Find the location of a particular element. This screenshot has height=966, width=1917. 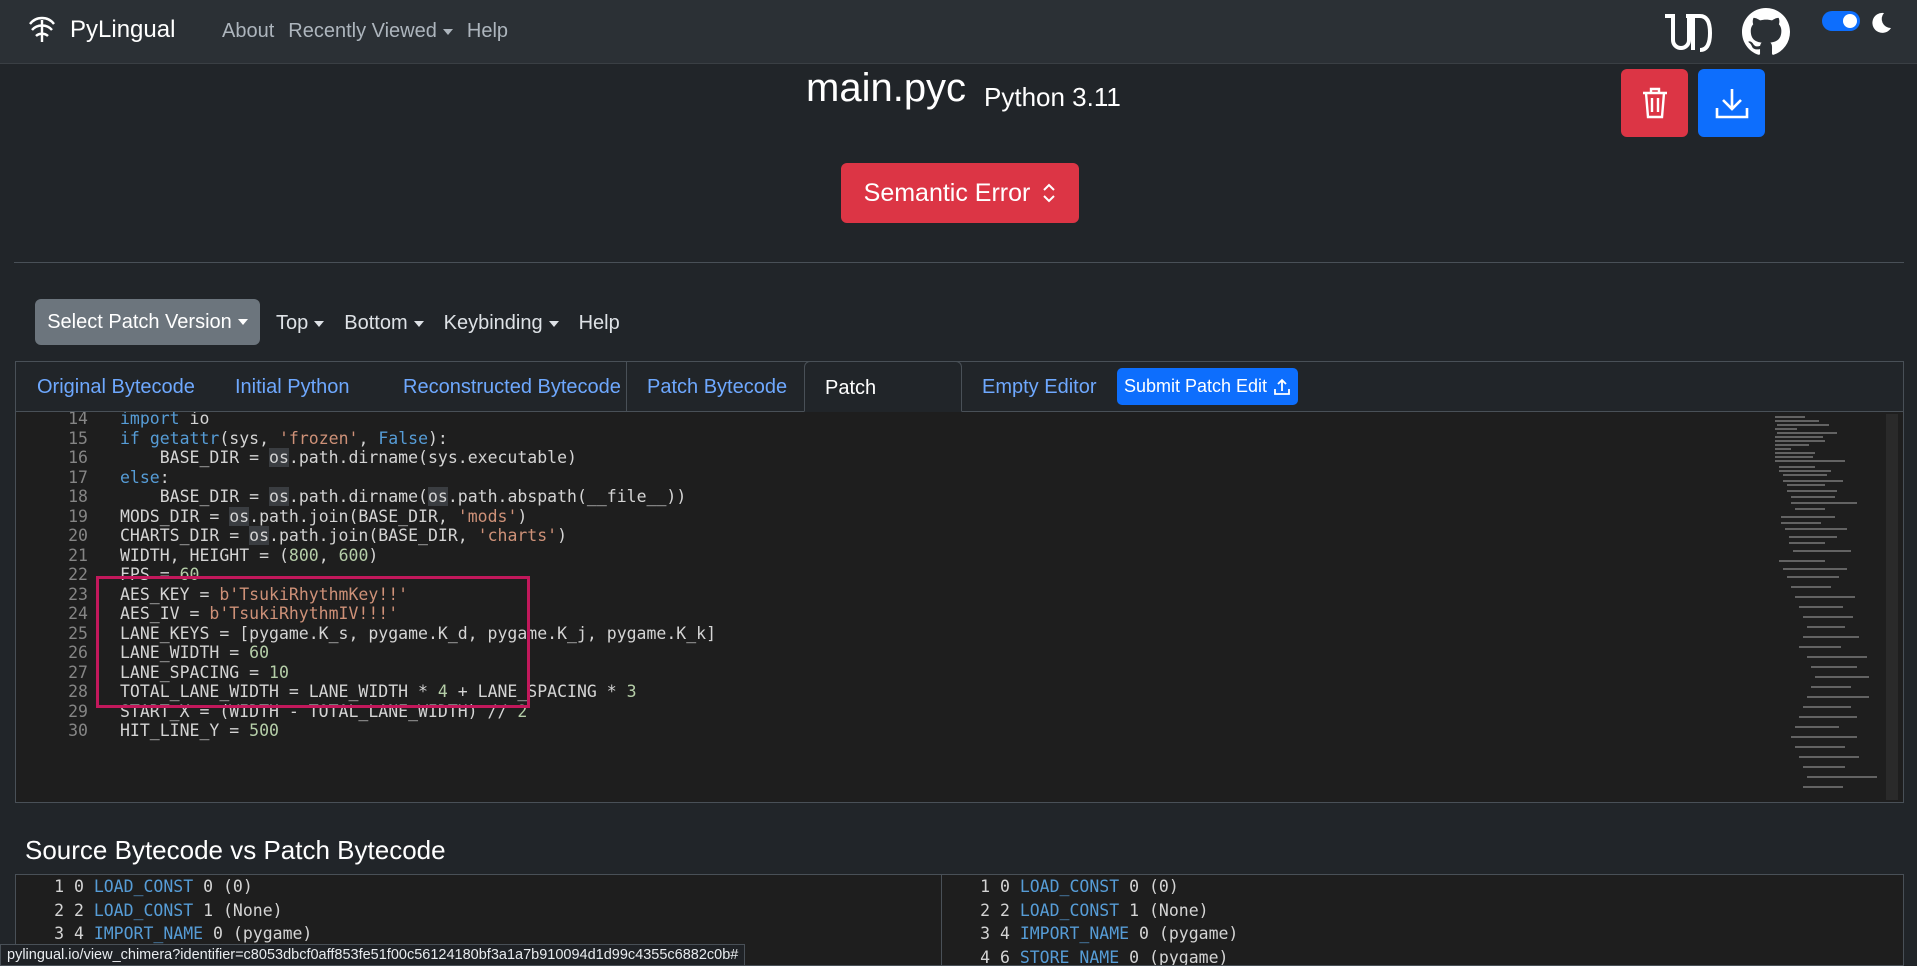

bytecode-n: 1 is located at coordinates (985, 886).